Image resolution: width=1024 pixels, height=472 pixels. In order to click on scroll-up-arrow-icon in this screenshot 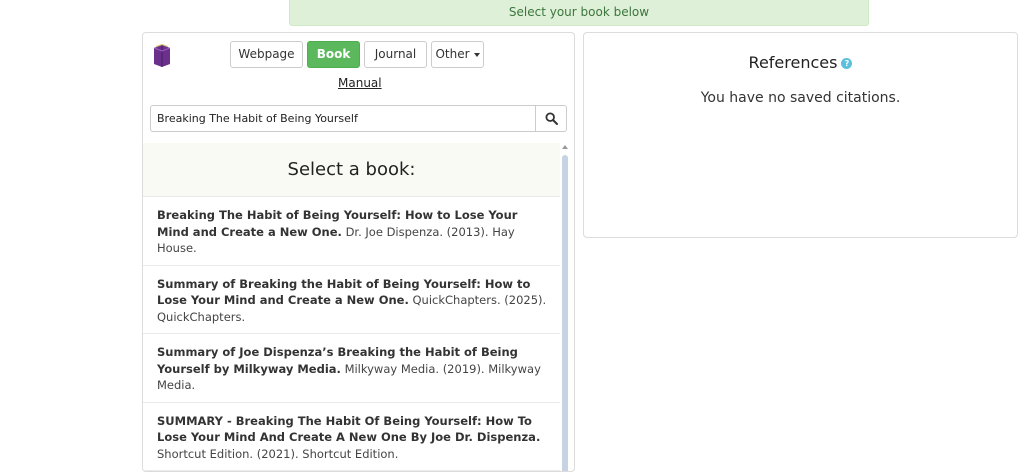, I will do `click(565, 147)`.